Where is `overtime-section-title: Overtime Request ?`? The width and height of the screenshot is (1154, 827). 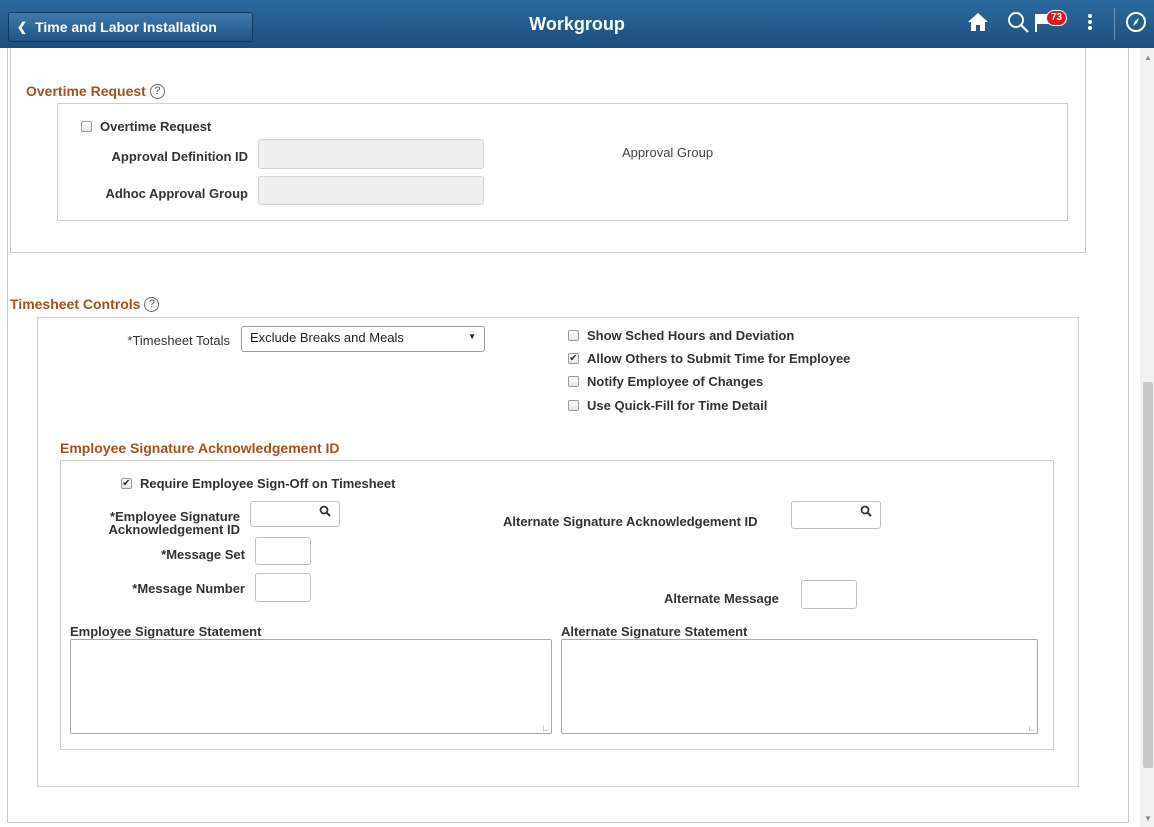
overtime-section-title: Overtime Request ? is located at coordinates (95, 91).